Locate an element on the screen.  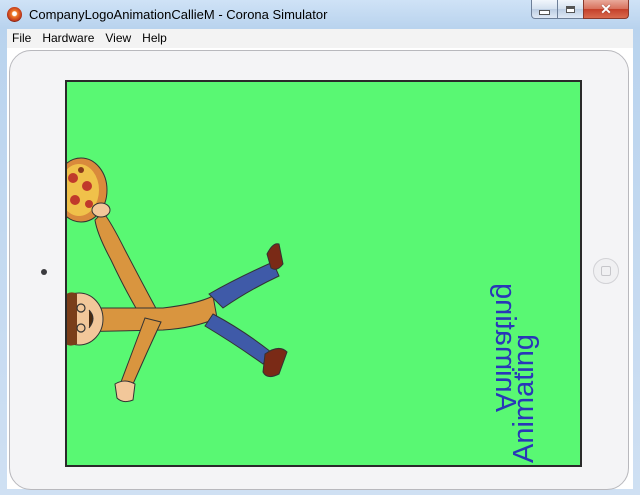
maximize-button is located at coordinates (570, 9).